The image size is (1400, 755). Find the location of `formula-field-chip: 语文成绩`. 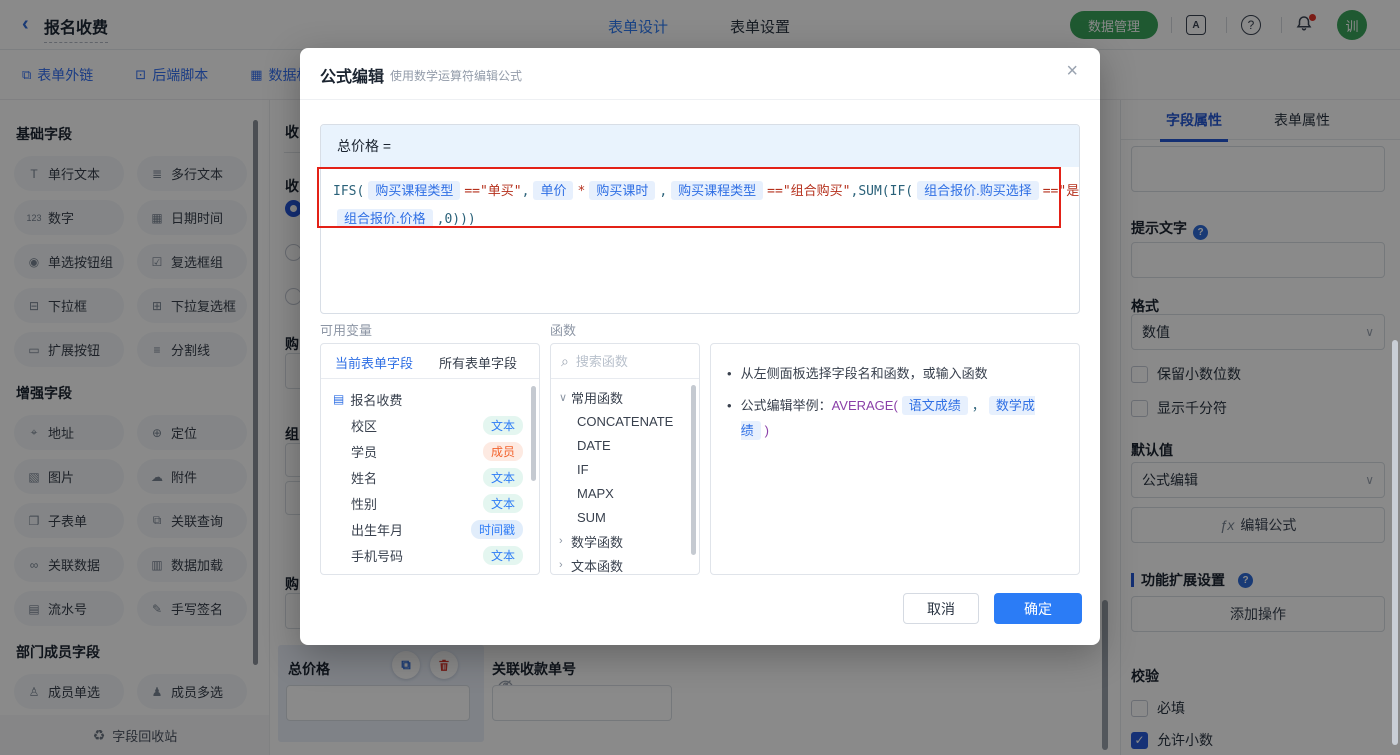

formula-field-chip: 语文成绩 is located at coordinates (934, 405).